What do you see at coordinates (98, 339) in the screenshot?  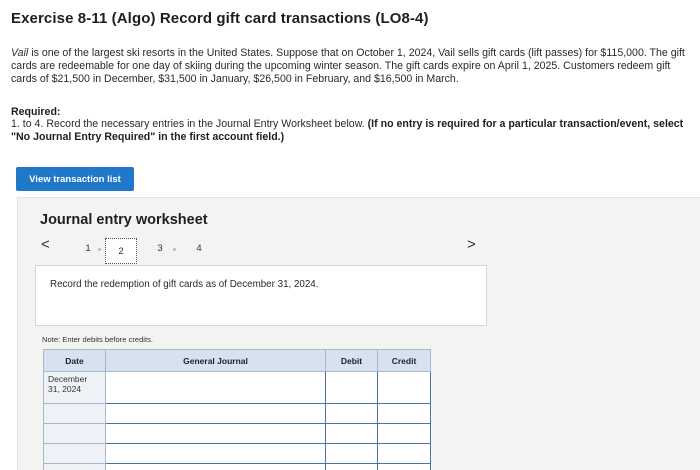 I see `debit-credit-note: Note: Enter debits before credits.` at bounding box center [98, 339].